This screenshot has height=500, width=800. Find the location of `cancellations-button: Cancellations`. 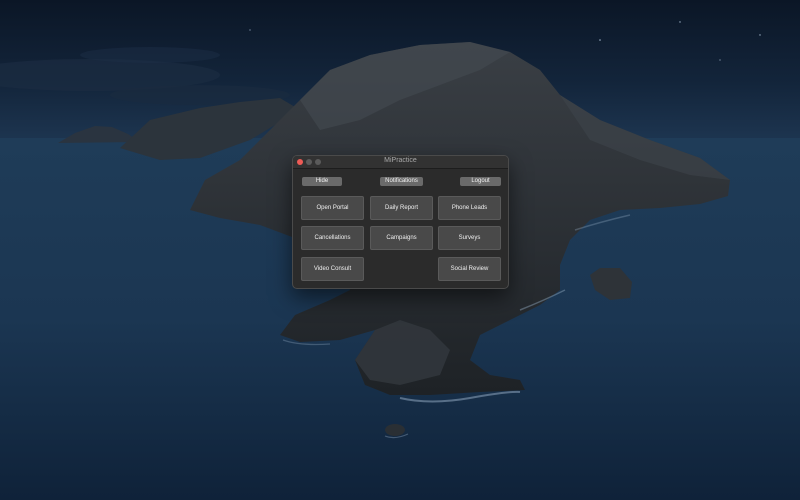

cancellations-button: Cancellations is located at coordinates (332, 238).